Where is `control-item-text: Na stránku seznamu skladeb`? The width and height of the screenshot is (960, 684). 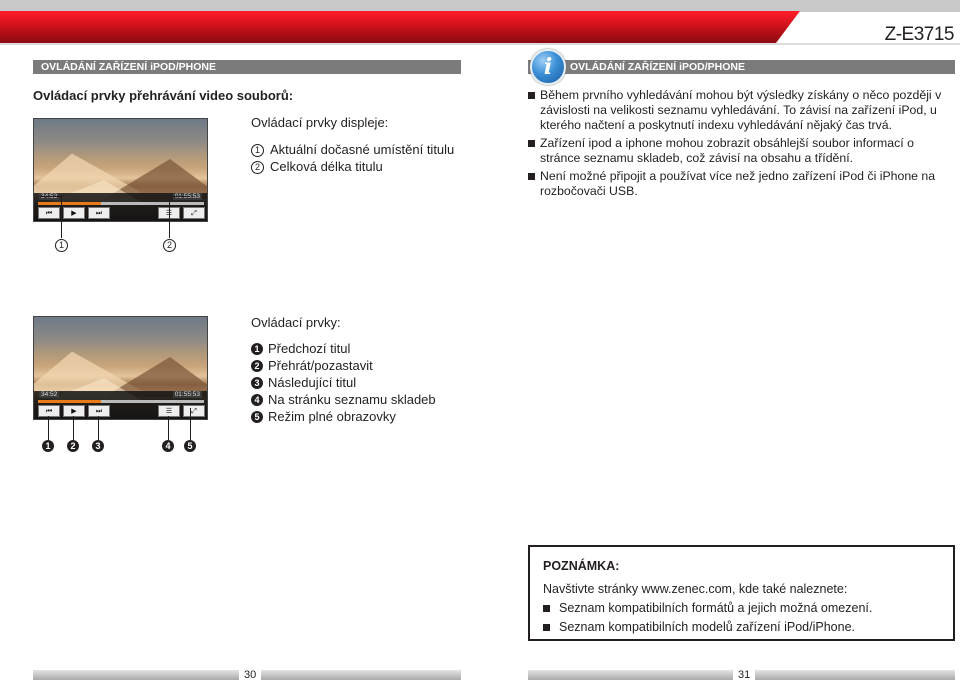
control-item-text: Na stránku seznamu skladeb is located at coordinates (352, 399).